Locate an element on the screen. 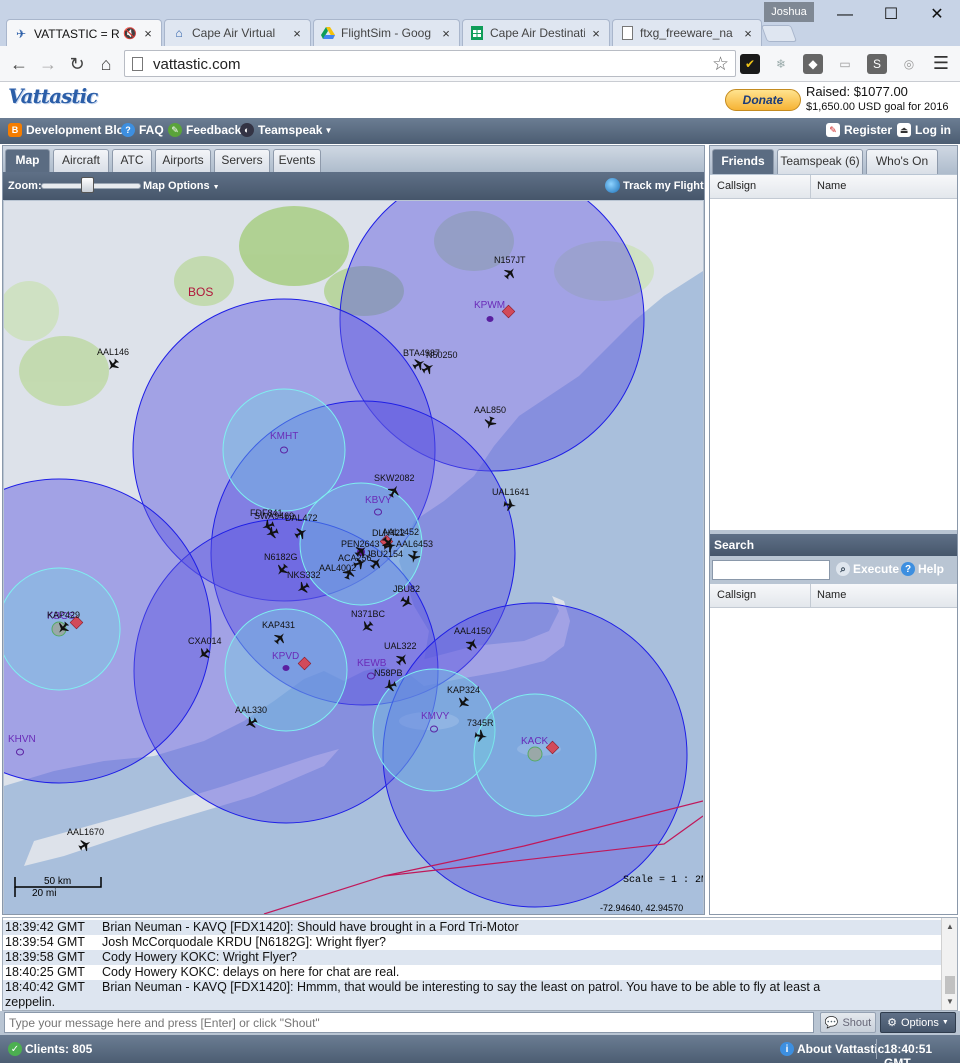 This screenshot has width=960, height=1063. chat-options-button: ⚙ Options ▼ is located at coordinates (918, 1022).